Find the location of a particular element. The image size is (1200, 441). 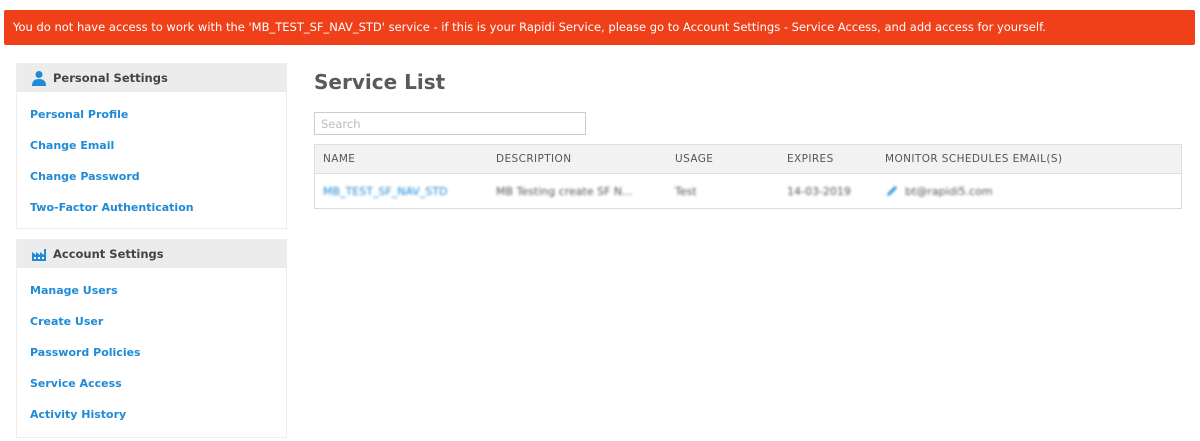

column-header-name: NAME is located at coordinates (339, 159).